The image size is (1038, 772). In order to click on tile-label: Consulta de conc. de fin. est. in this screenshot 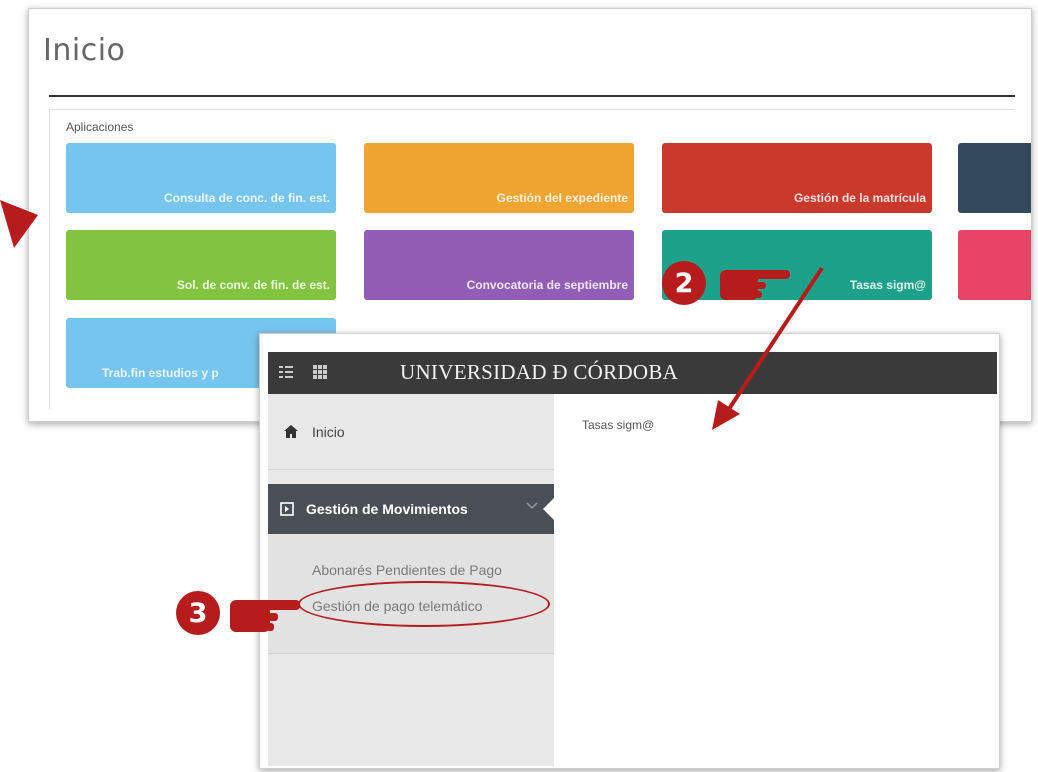, I will do `click(246, 198)`.